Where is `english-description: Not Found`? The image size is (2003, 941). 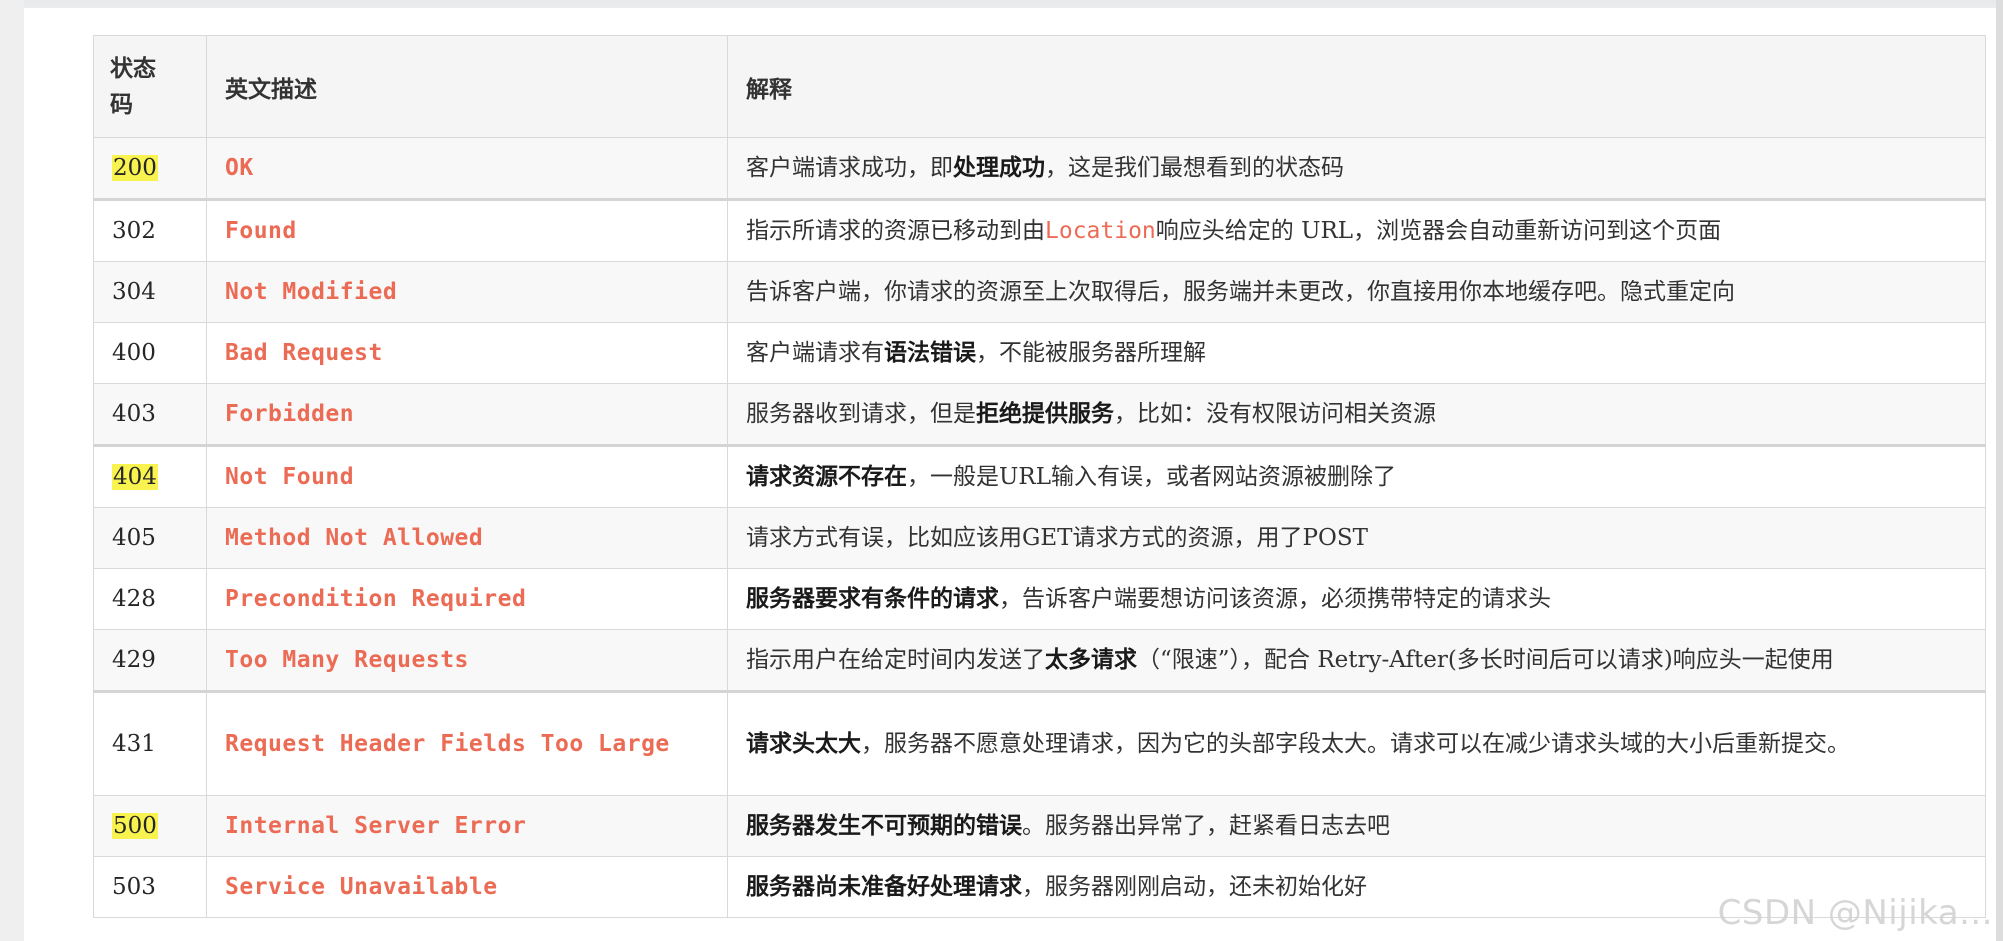
english-description: Not Found is located at coordinates (467, 476).